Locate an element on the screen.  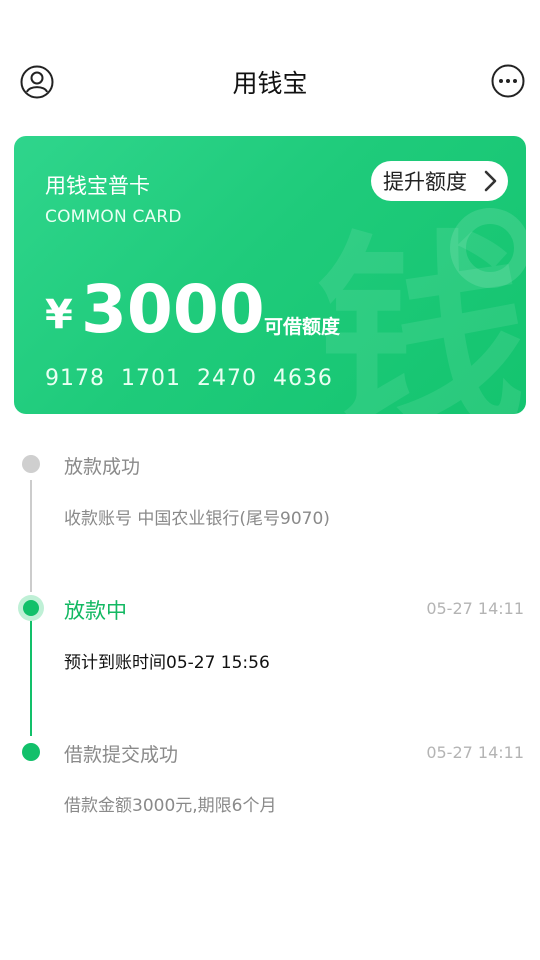
timeline-dot-pending is located at coordinates (31, 464).